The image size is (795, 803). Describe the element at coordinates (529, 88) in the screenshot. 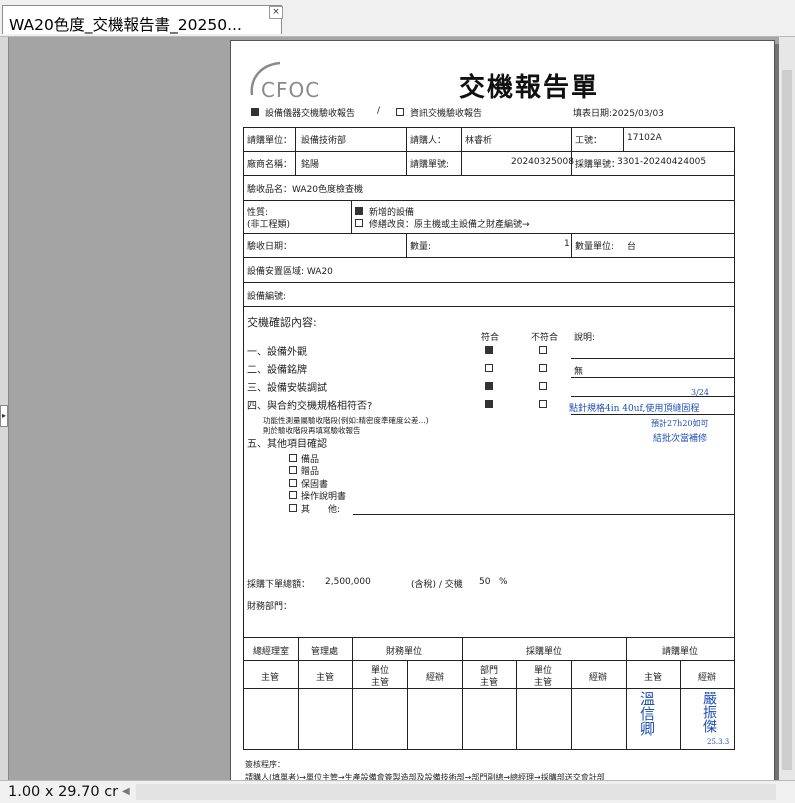

I see `document-title: 交機報告單` at that location.